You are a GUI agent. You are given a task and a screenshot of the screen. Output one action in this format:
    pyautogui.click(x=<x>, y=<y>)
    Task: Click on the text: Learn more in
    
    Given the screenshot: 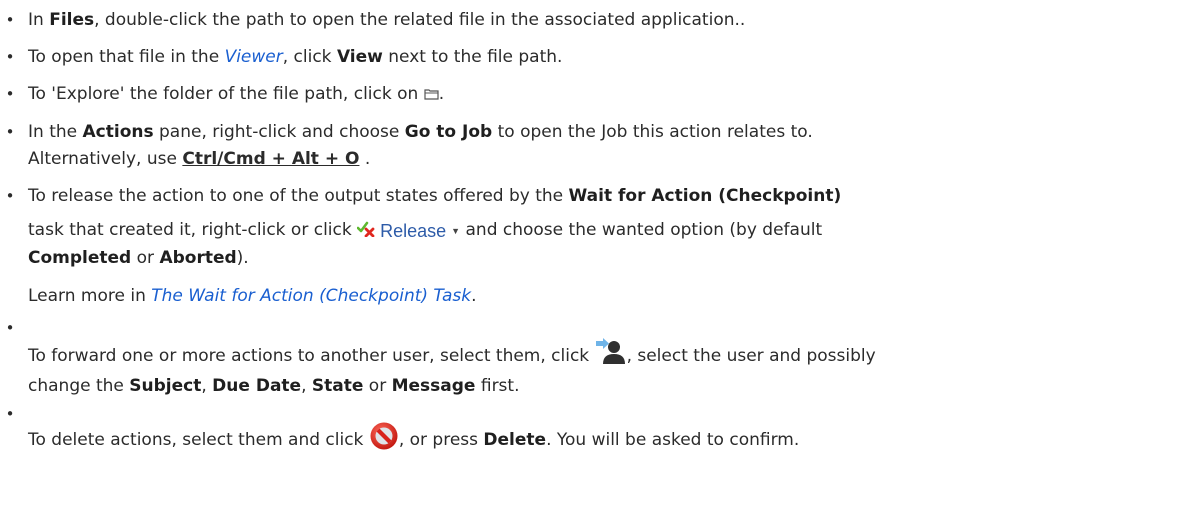 What is the action you would take?
    pyautogui.click(x=90, y=296)
    